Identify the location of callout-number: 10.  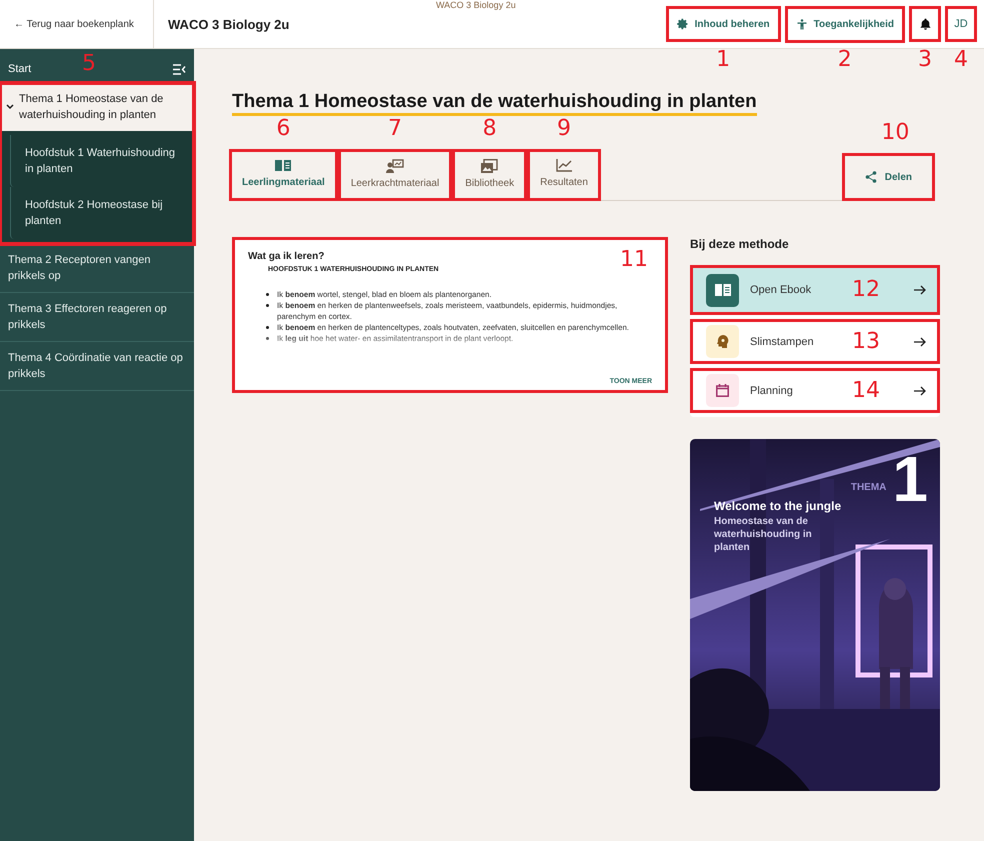
(895, 133).